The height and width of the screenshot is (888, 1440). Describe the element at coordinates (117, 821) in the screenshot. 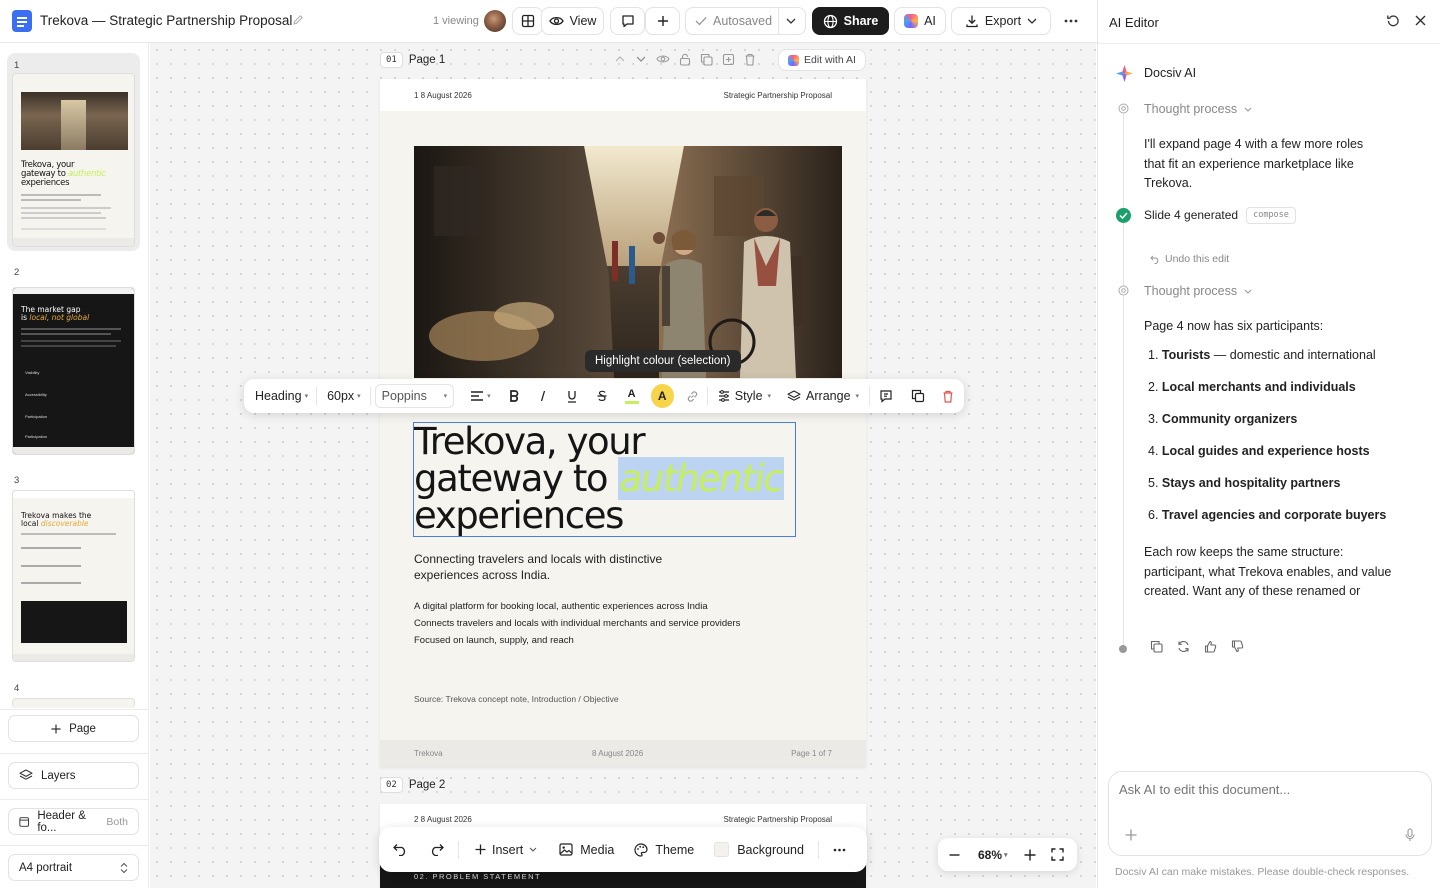

I see `header-footer-value: Both` at that location.